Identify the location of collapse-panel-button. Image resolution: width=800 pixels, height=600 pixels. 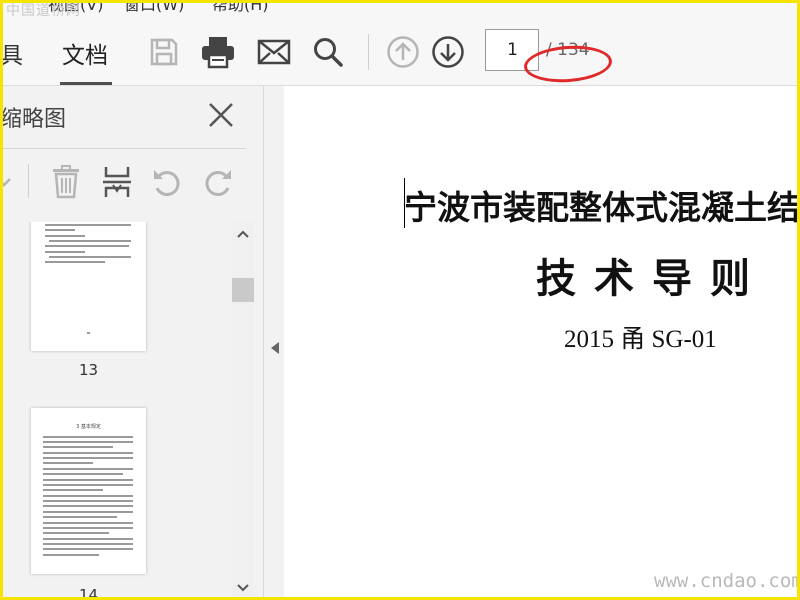
(275, 348).